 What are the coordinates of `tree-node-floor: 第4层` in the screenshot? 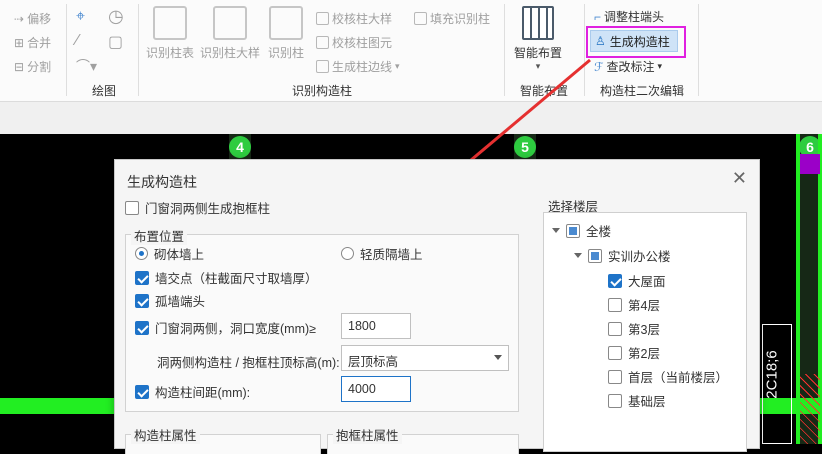 It's located at (634, 304).